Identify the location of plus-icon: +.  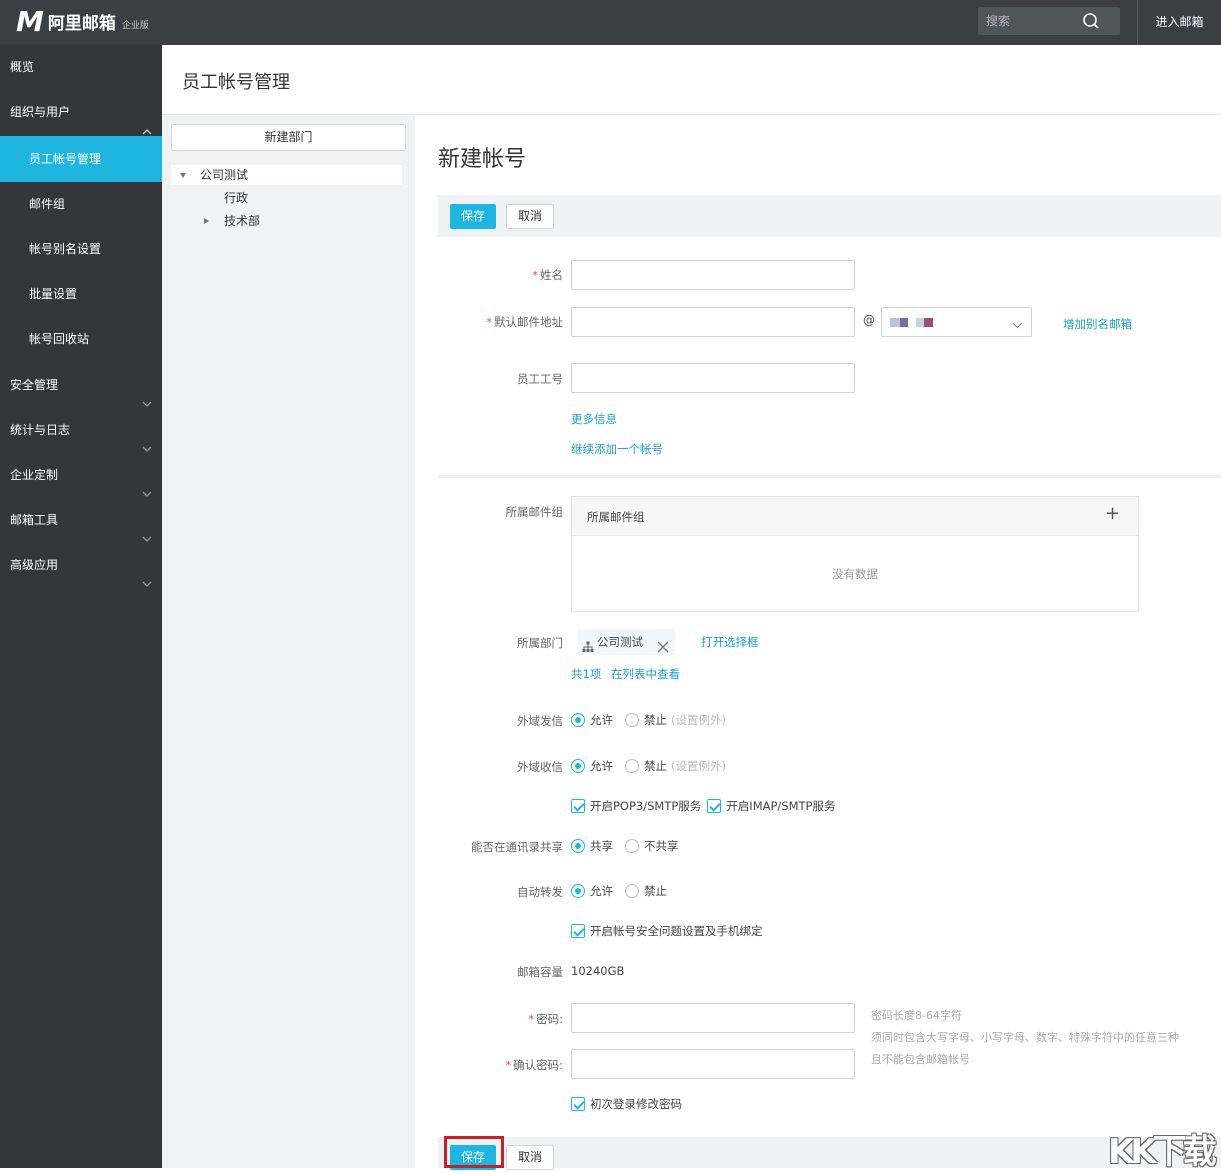
(1112, 513).